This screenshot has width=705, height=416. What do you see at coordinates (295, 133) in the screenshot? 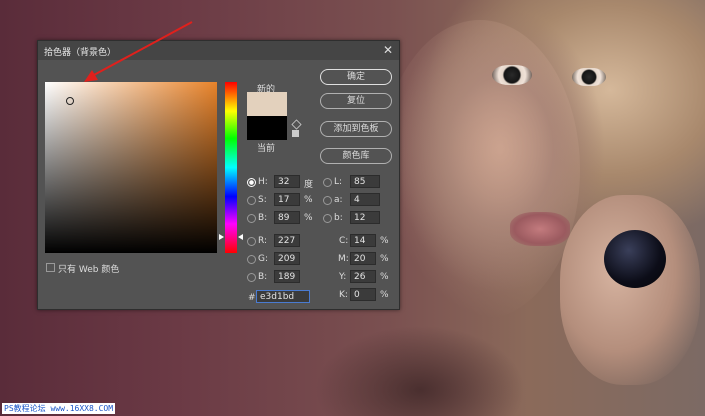
I see `web-safe-square-icon` at bounding box center [295, 133].